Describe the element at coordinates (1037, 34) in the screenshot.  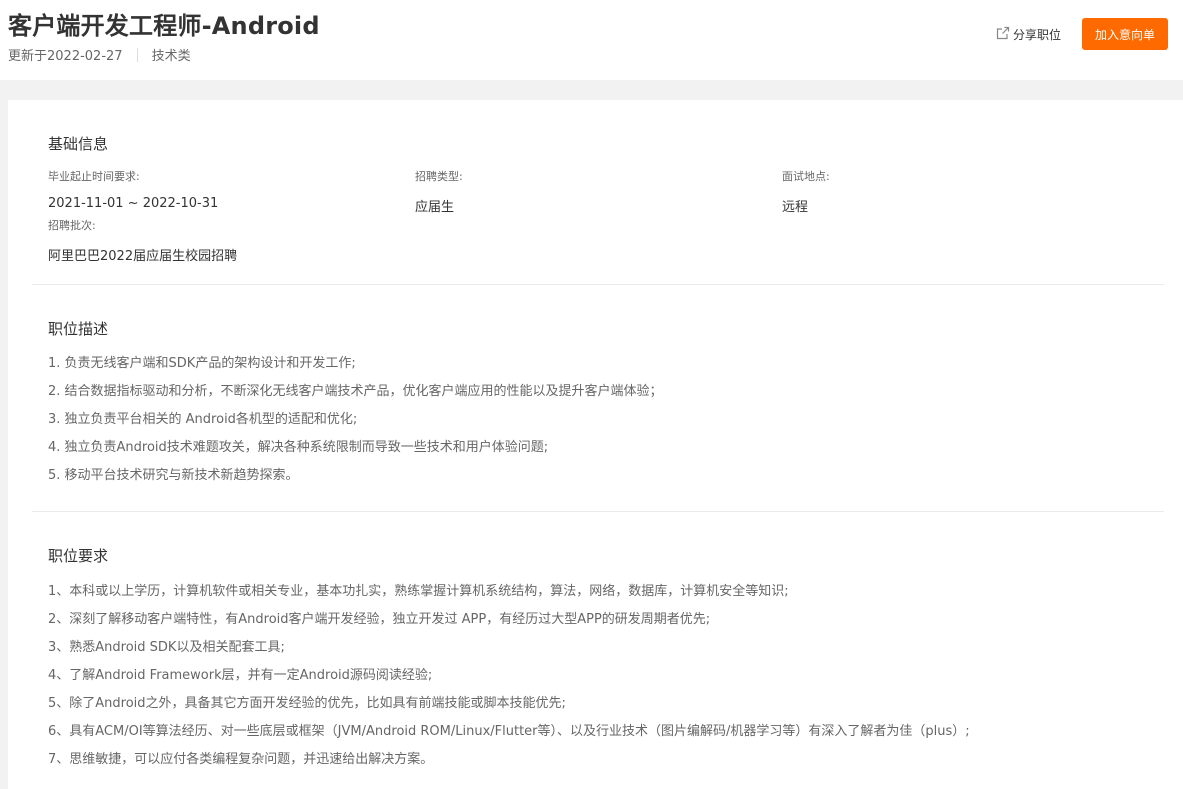
I see `share-label: 分享职位` at that location.